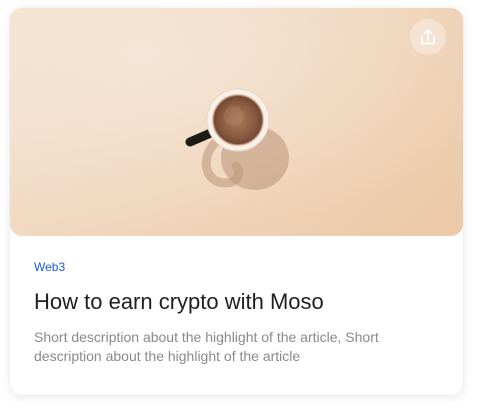 The image size is (478, 411). Describe the element at coordinates (236, 302) in the screenshot. I see `article-title: How to earn crypto with Moso` at that location.